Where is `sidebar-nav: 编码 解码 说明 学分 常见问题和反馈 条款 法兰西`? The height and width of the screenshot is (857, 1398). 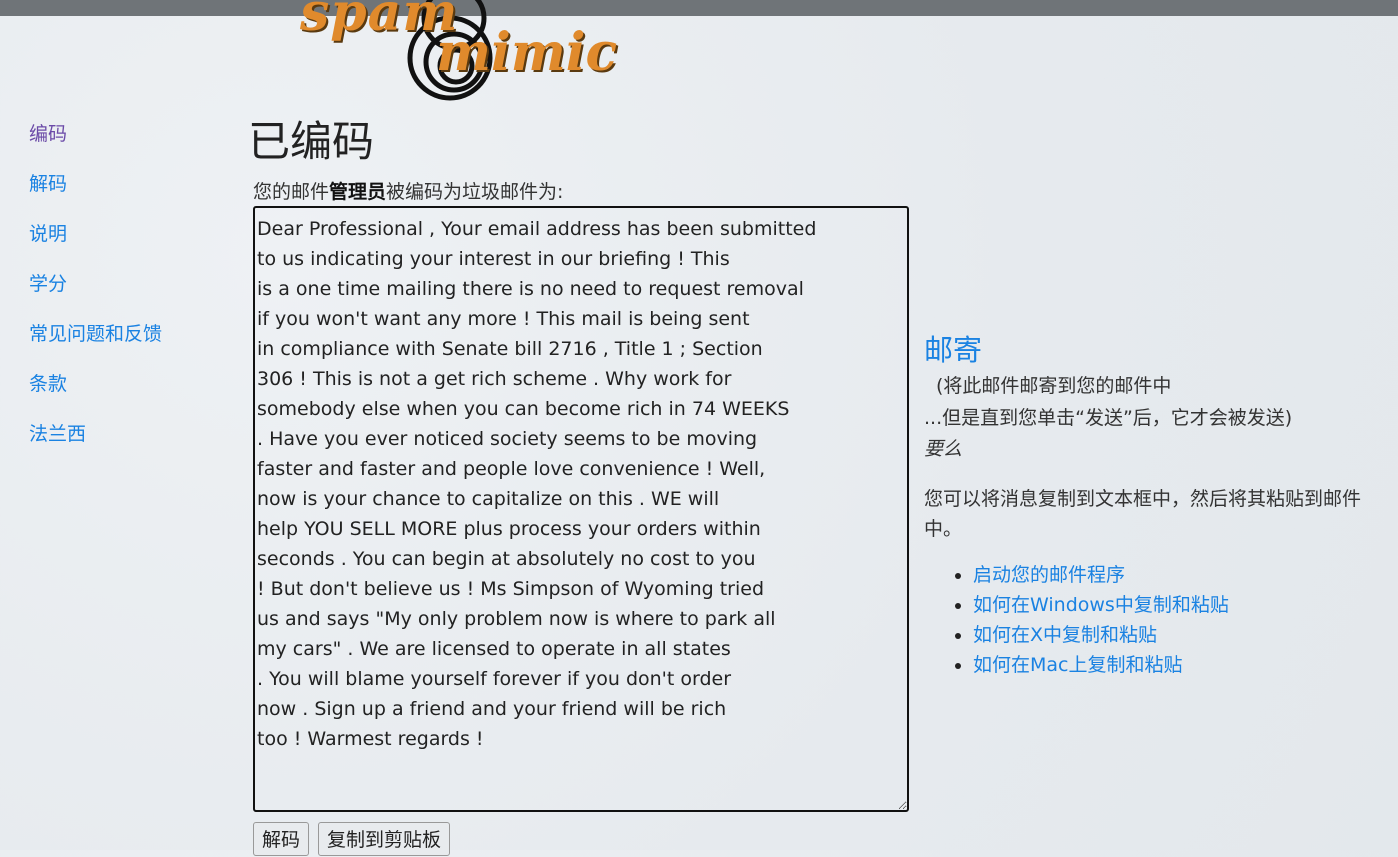
sidebar-nav: 编码 解码 说明 学分 常见问题和反馈 条款 法兰西 is located at coordinates (95, 293).